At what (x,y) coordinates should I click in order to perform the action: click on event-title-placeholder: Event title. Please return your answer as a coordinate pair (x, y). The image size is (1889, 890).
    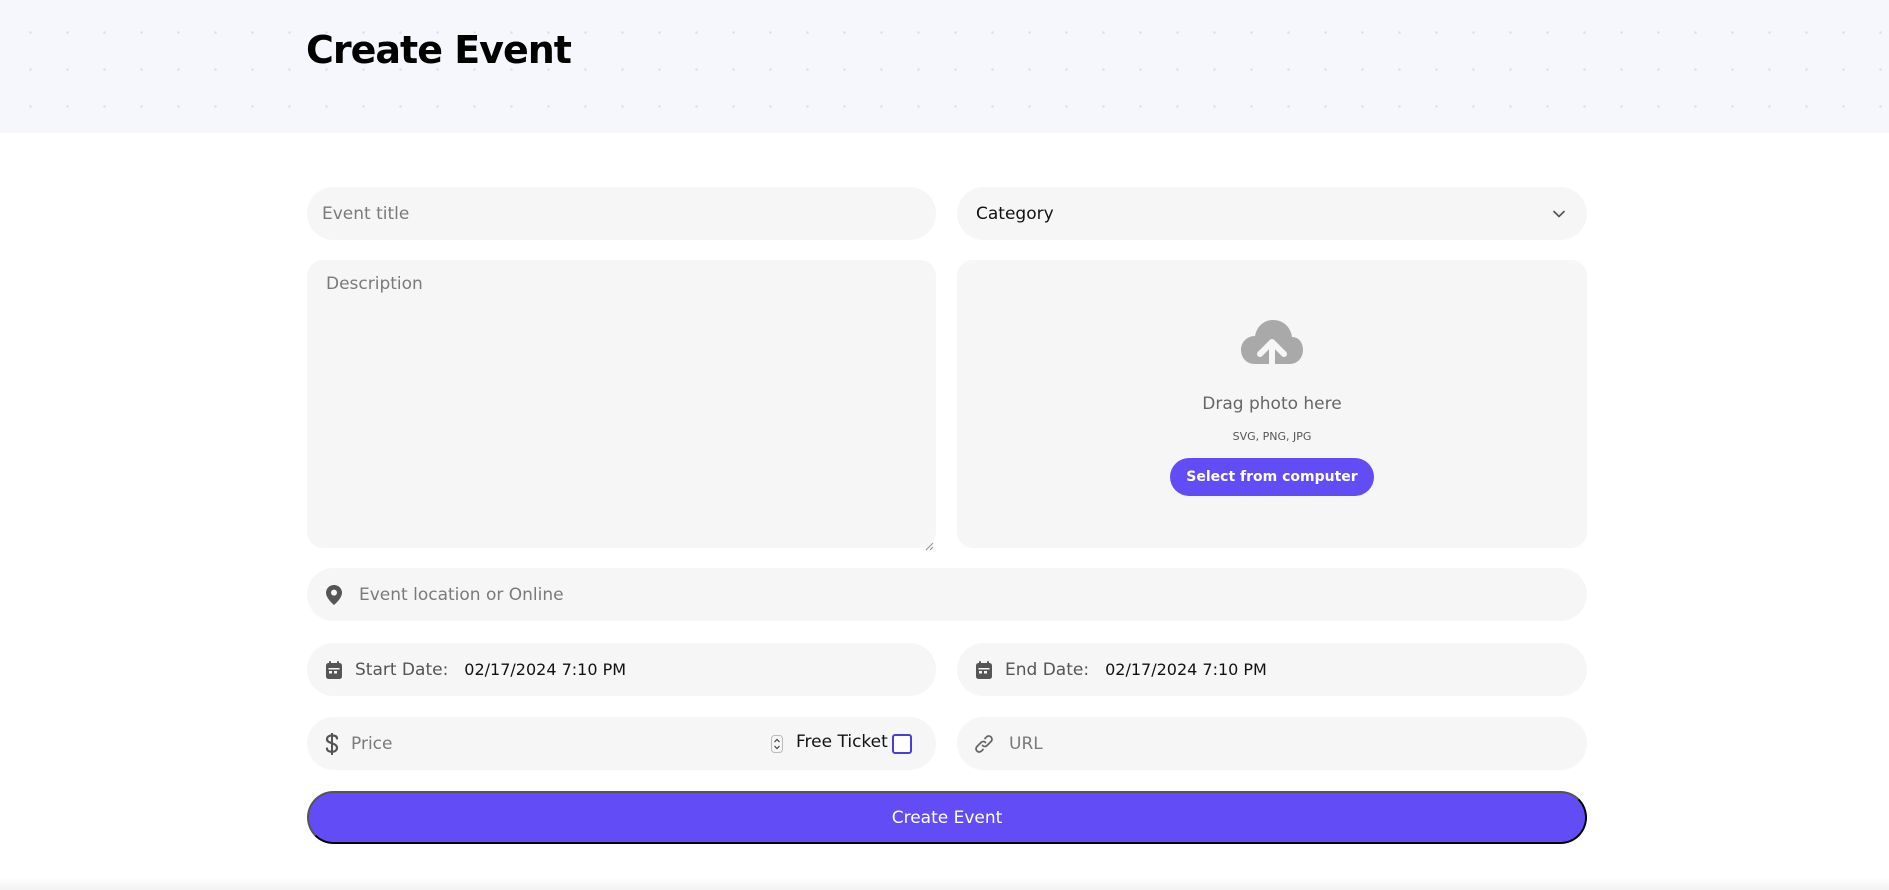
    Looking at the image, I should click on (366, 213).